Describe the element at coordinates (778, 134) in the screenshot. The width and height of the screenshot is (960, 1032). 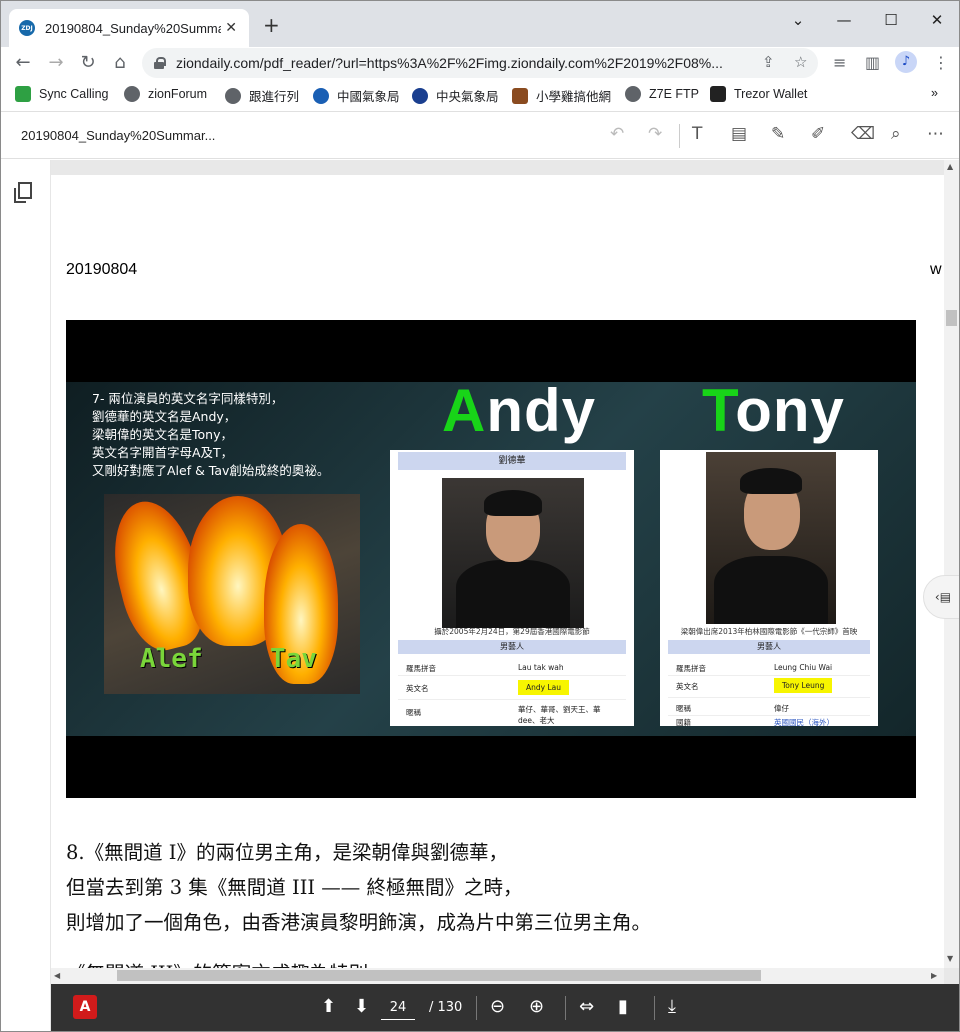
I see `highlight-icon: ✎` at that location.